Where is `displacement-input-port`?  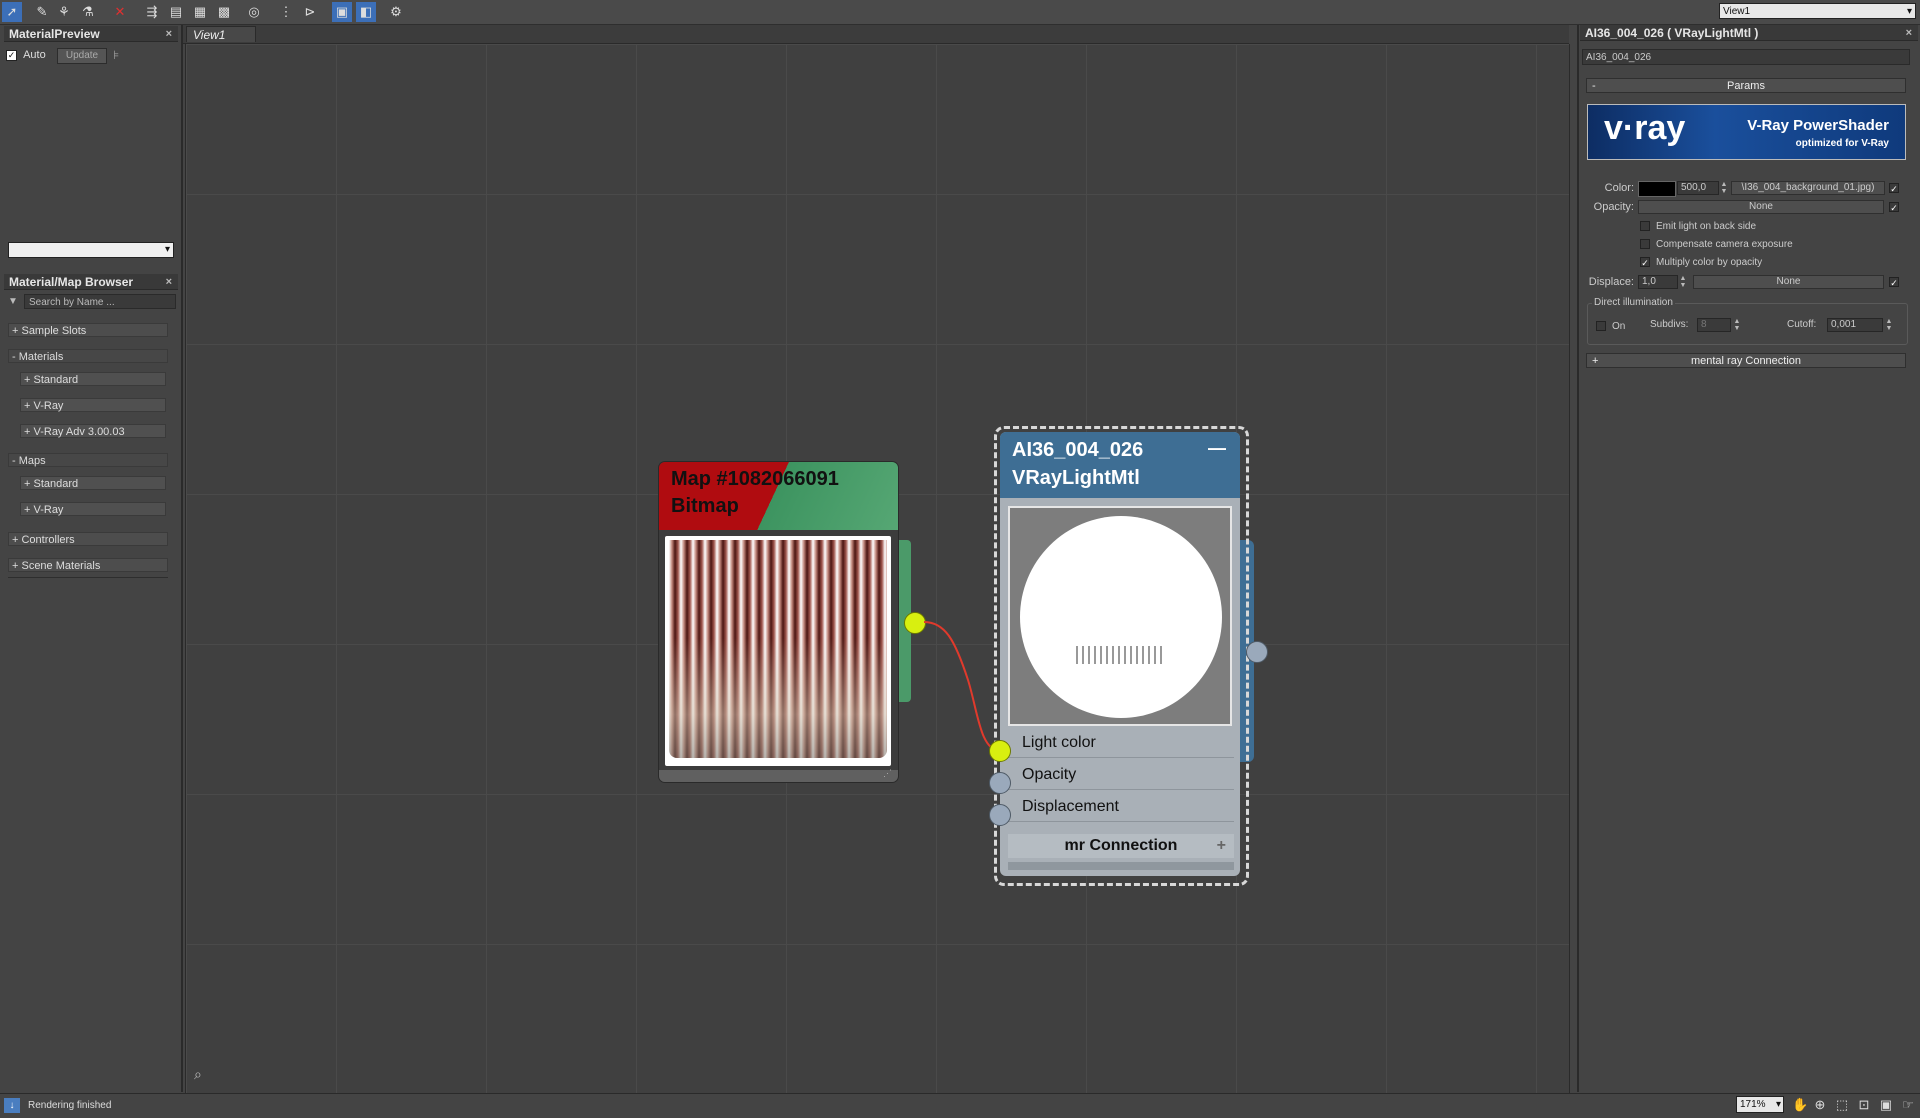
displacement-input-port is located at coordinates (1000, 815).